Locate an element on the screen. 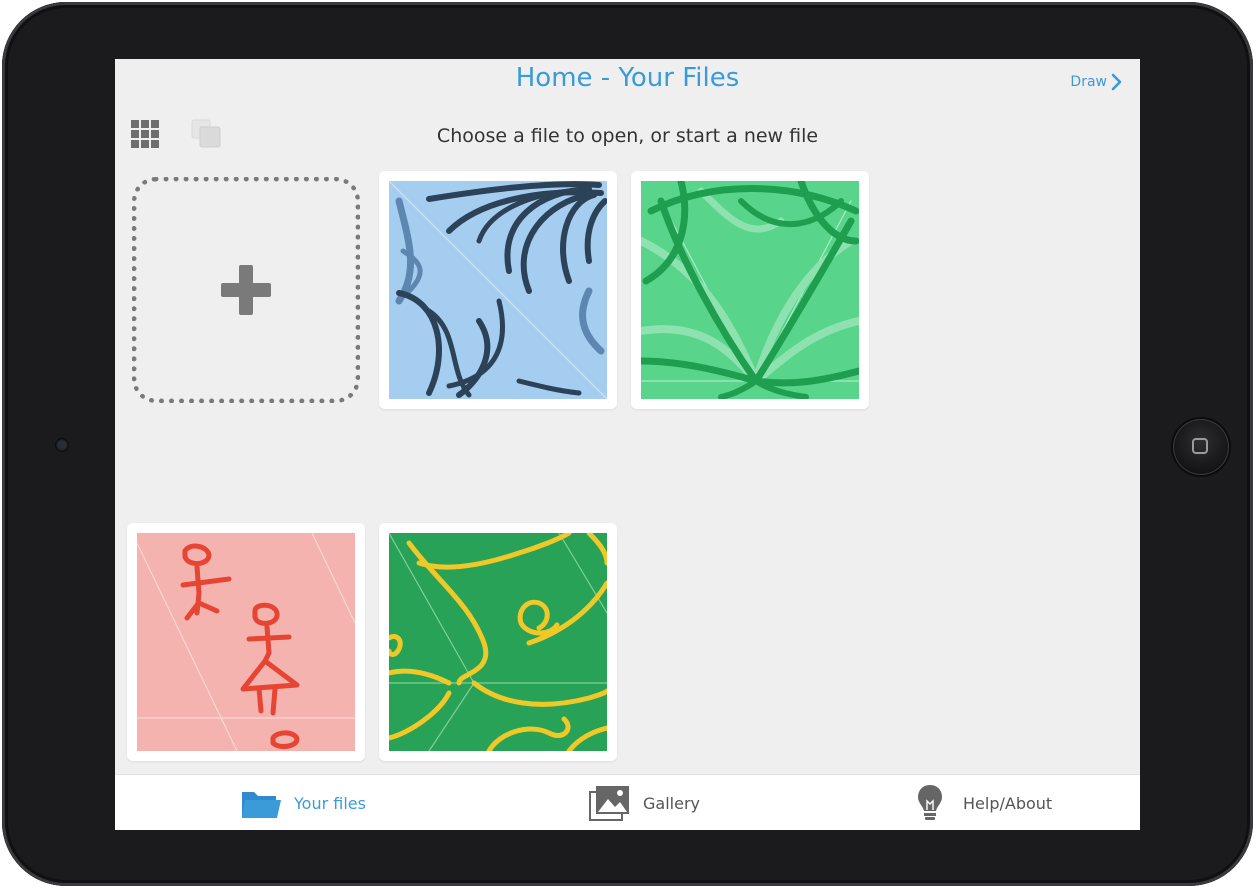 This screenshot has height=890, width=1260. tab-label: Gallery is located at coordinates (671, 803).